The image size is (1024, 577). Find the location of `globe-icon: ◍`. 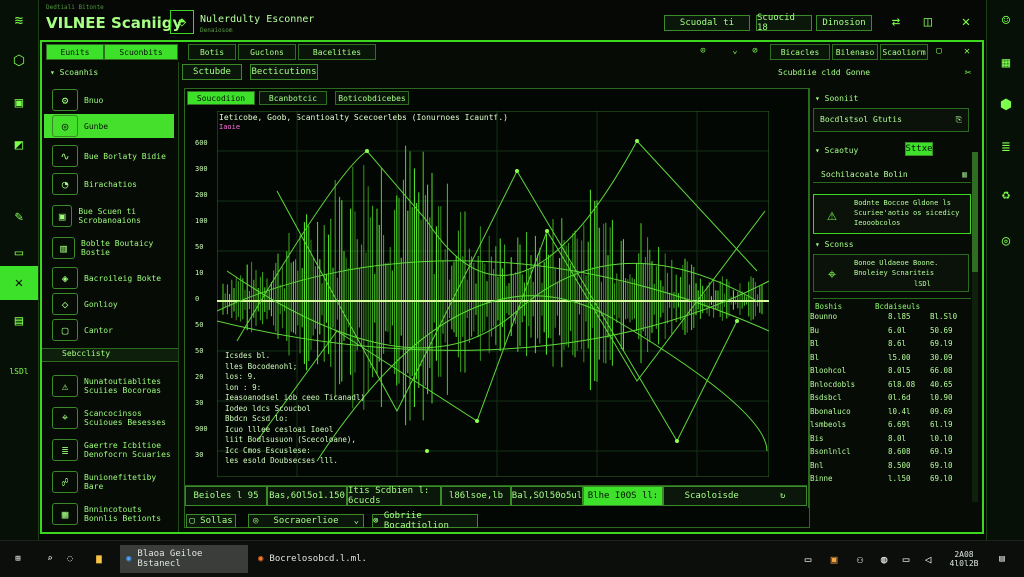

globe-icon: ◍ is located at coordinates (884, 559).